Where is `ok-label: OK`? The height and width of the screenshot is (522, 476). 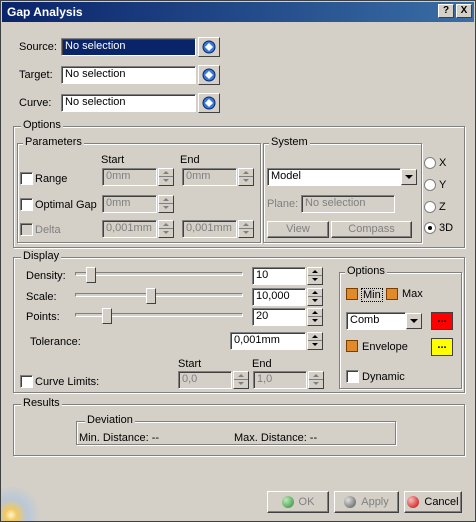 ok-label: OK is located at coordinates (306, 502).